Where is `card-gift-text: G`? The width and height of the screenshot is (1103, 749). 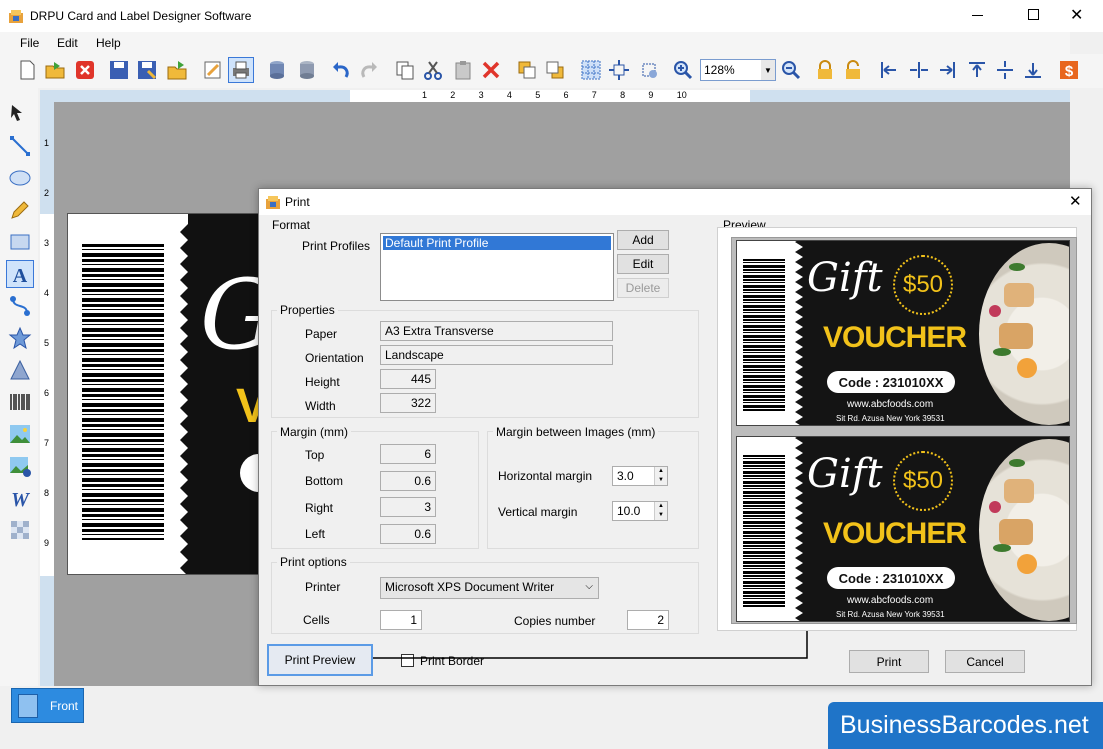 card-gift-text: G is located at coordinates (233, 315).